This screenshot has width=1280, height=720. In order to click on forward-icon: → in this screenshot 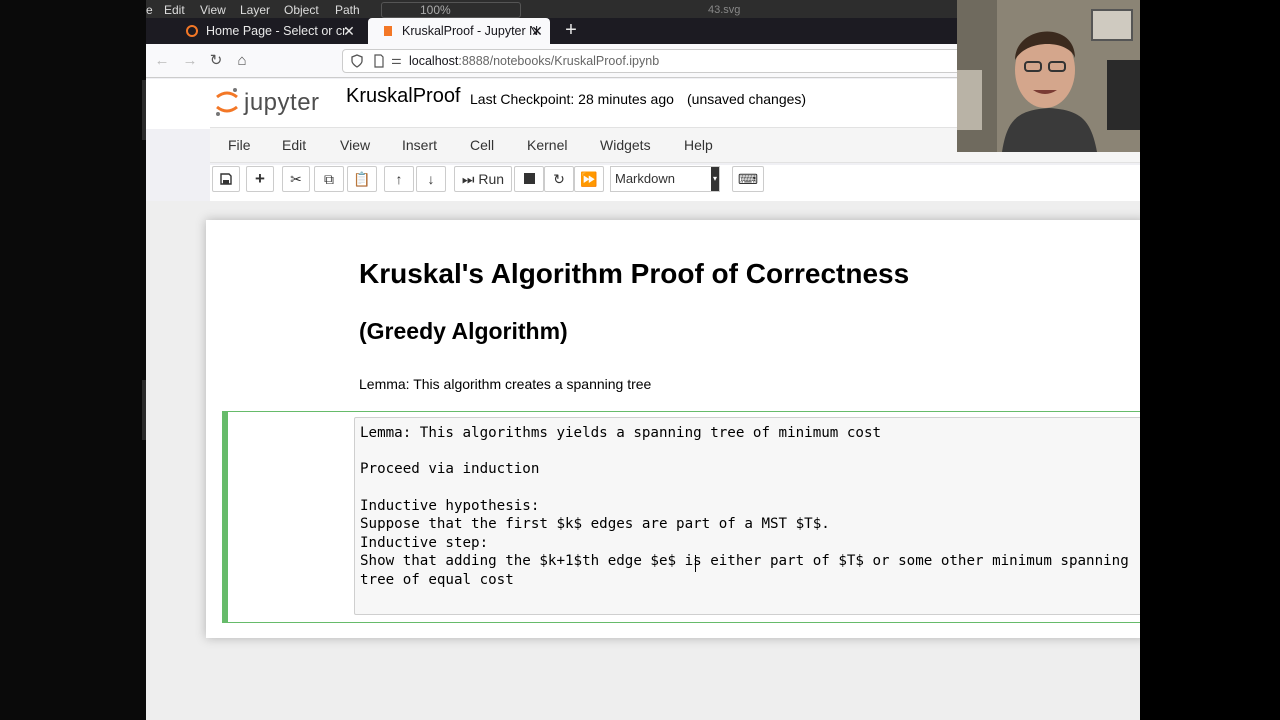, I will do `click(190, 61)`.